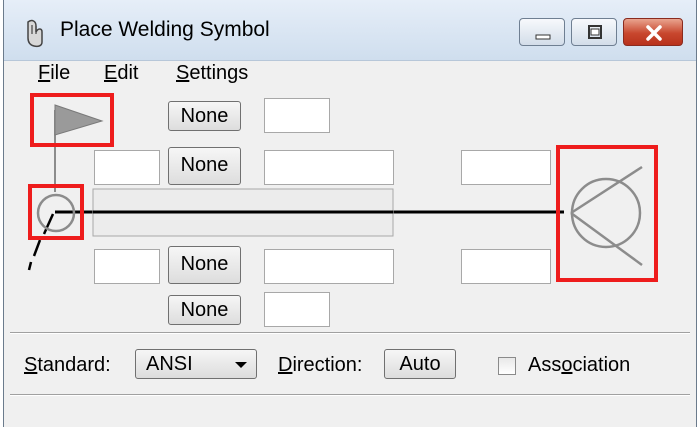 The width and height of the screenshot is (698, 427). Describe the element at coordinates (204, 265) in the screenshot. I see `lower-none-button: None` at that location.